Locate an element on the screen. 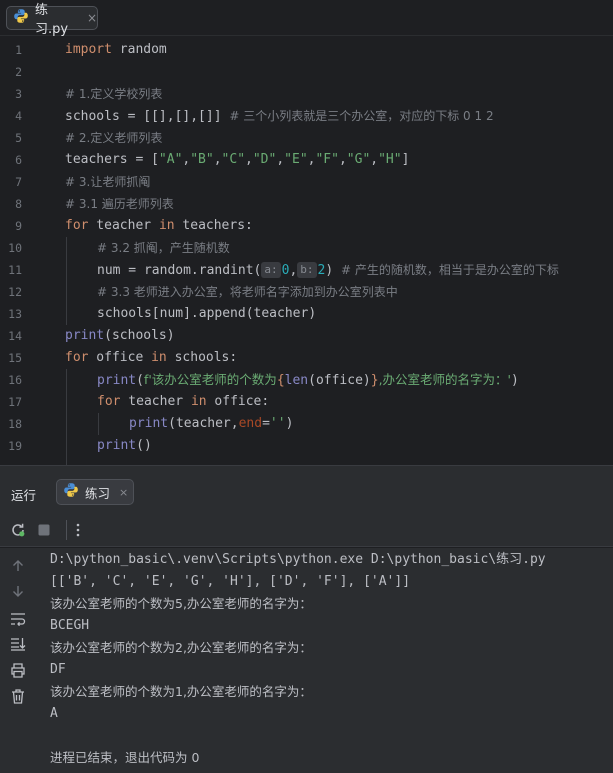  line-number: 8 is located at coordinates (18, 204).